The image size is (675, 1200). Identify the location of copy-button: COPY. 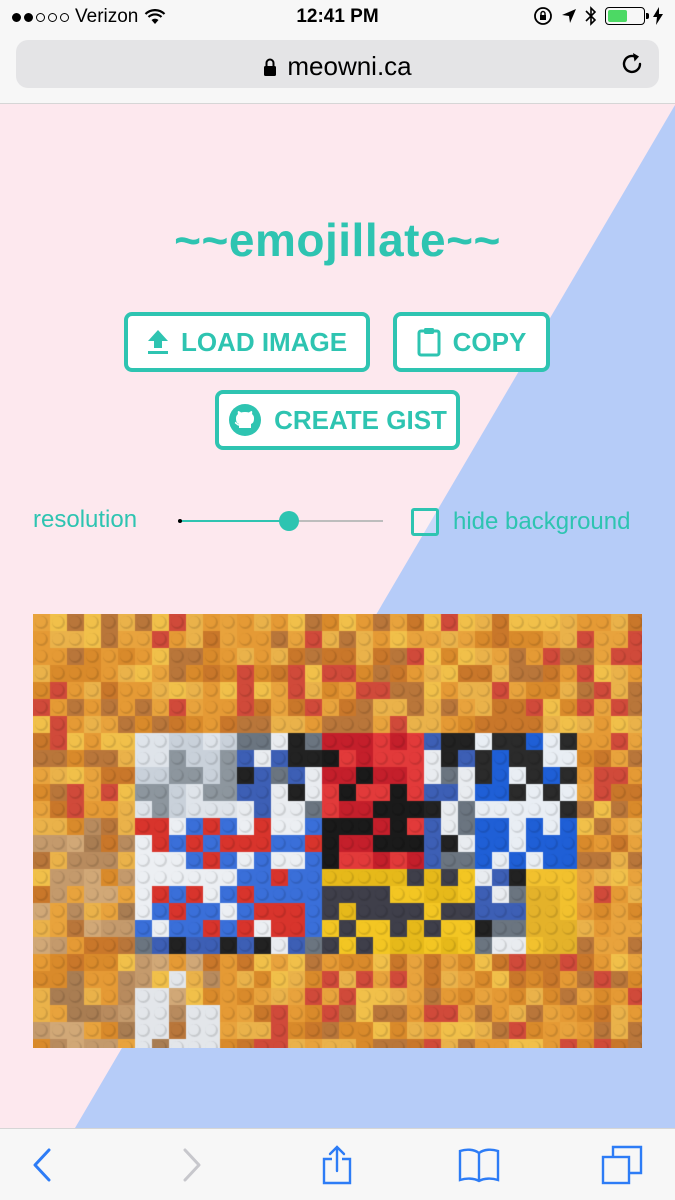
(471, 342).